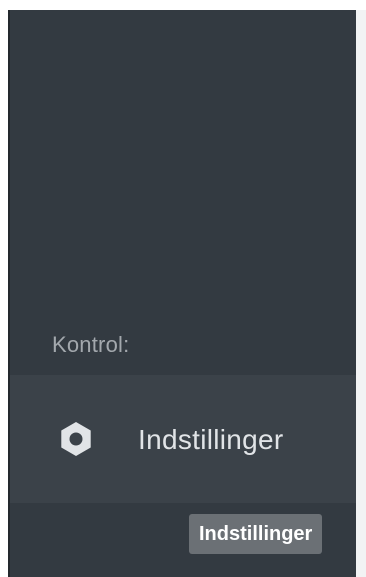 This screenshot has height=577, width=366. I want to click on gear-icon, so click(76, 439).